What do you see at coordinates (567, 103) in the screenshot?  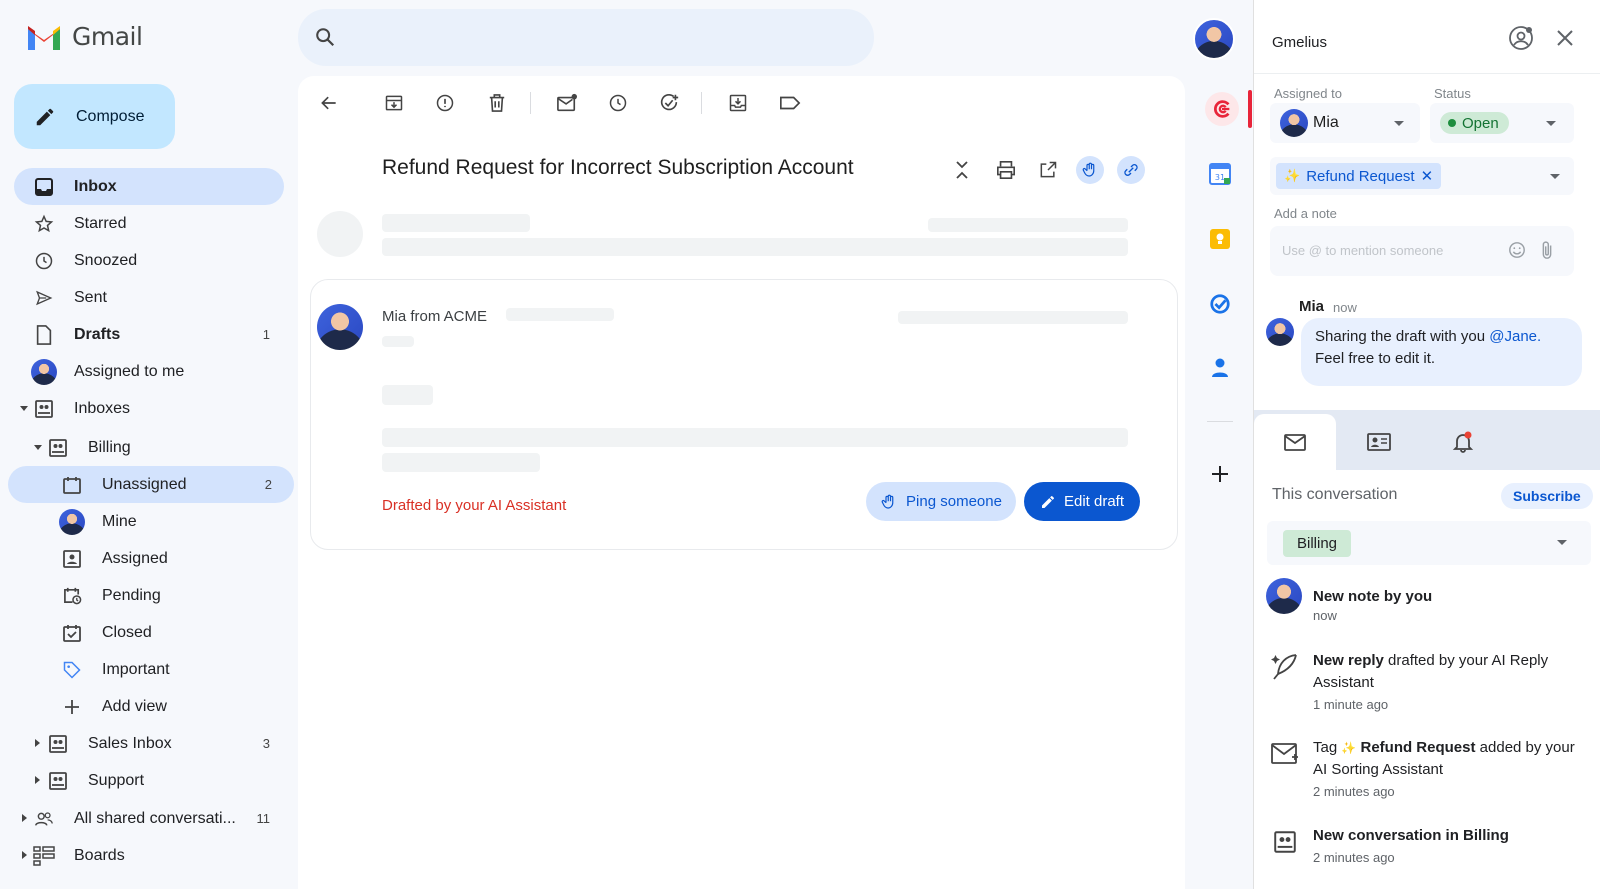 I see `mark-unread-icon` at bounding box center [567, 103].